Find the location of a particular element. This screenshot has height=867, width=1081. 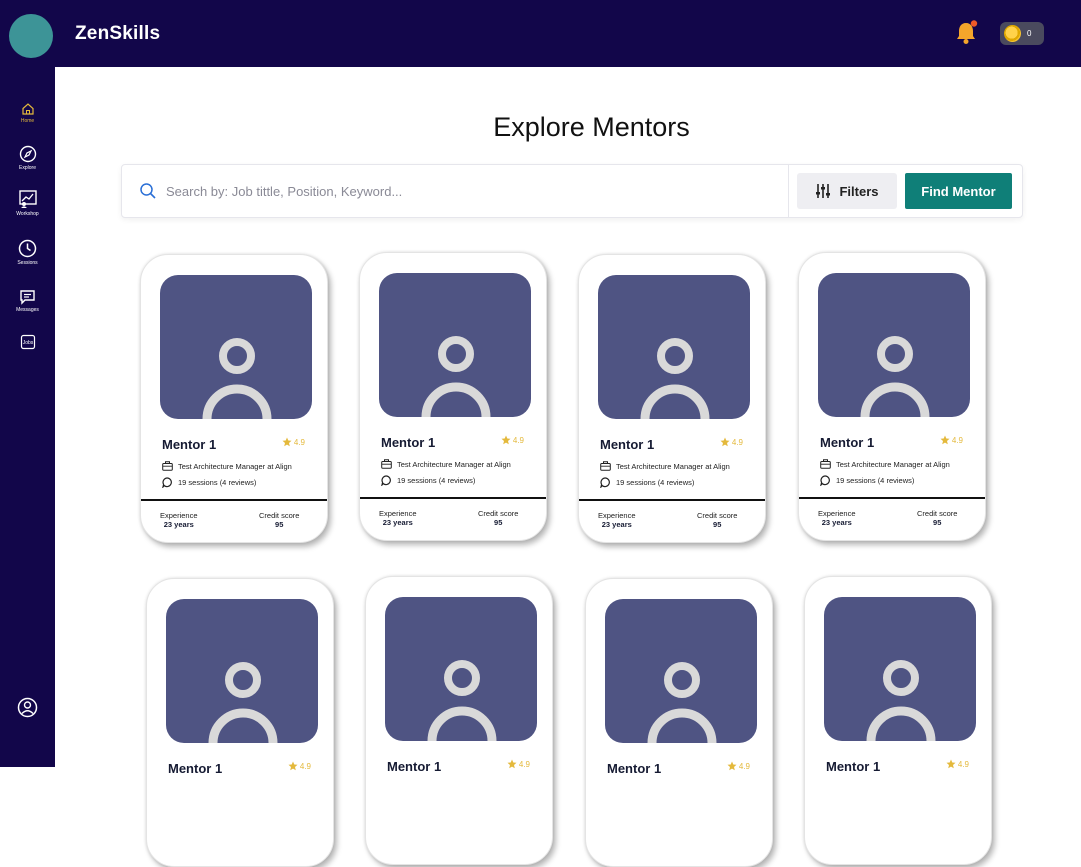

find-mentor-button: Find Mentor is located at coordinates (958, 191).